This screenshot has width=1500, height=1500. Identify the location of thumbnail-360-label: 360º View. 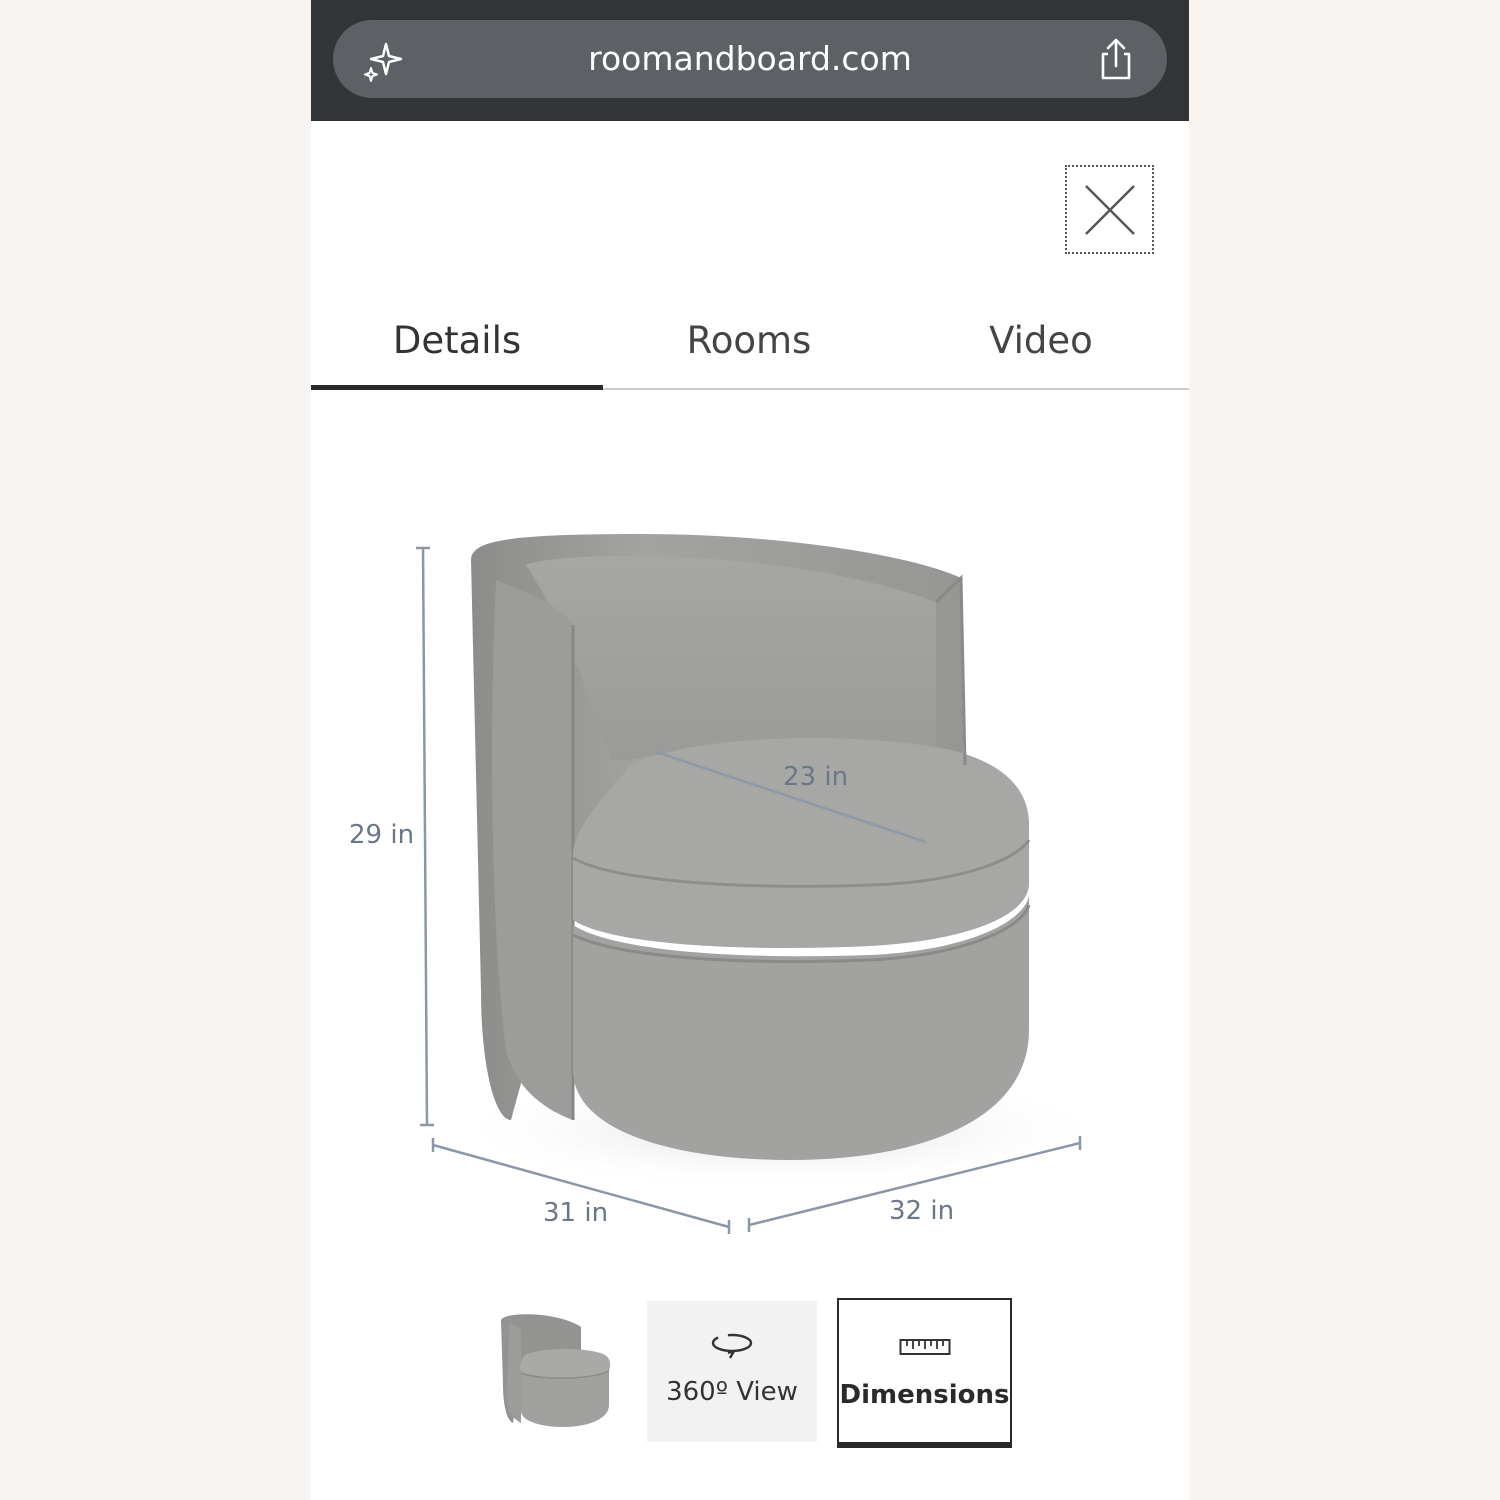
(732, 1392).